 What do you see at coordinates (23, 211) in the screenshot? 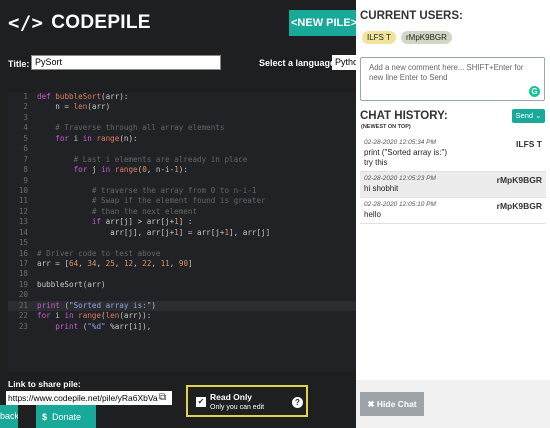
I see `line-number: 12` at bounding box center [23, 211].